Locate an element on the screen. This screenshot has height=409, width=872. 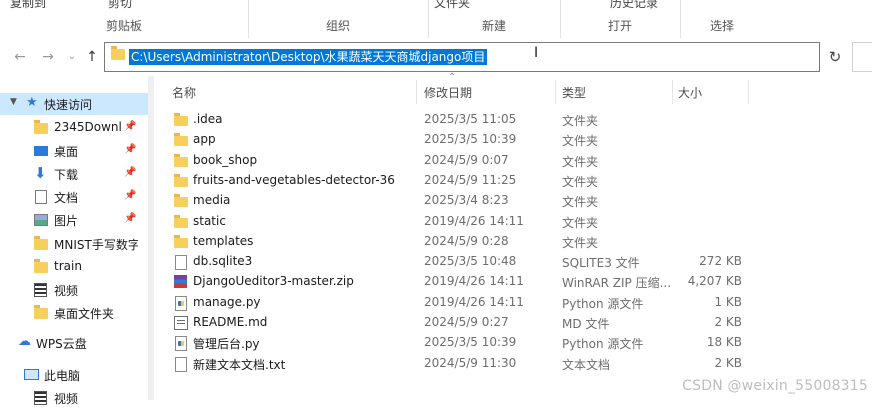
chevron-down-icon: ▼ is located at coordinates (13, 102).